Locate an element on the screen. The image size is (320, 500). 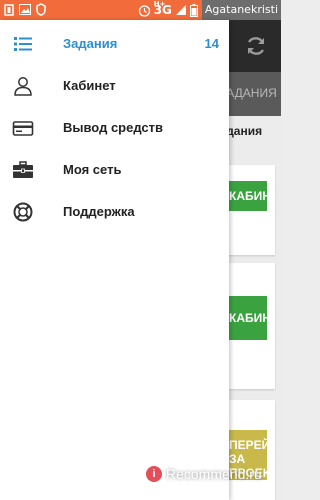
list-icon is located at coordinates (23, 44).